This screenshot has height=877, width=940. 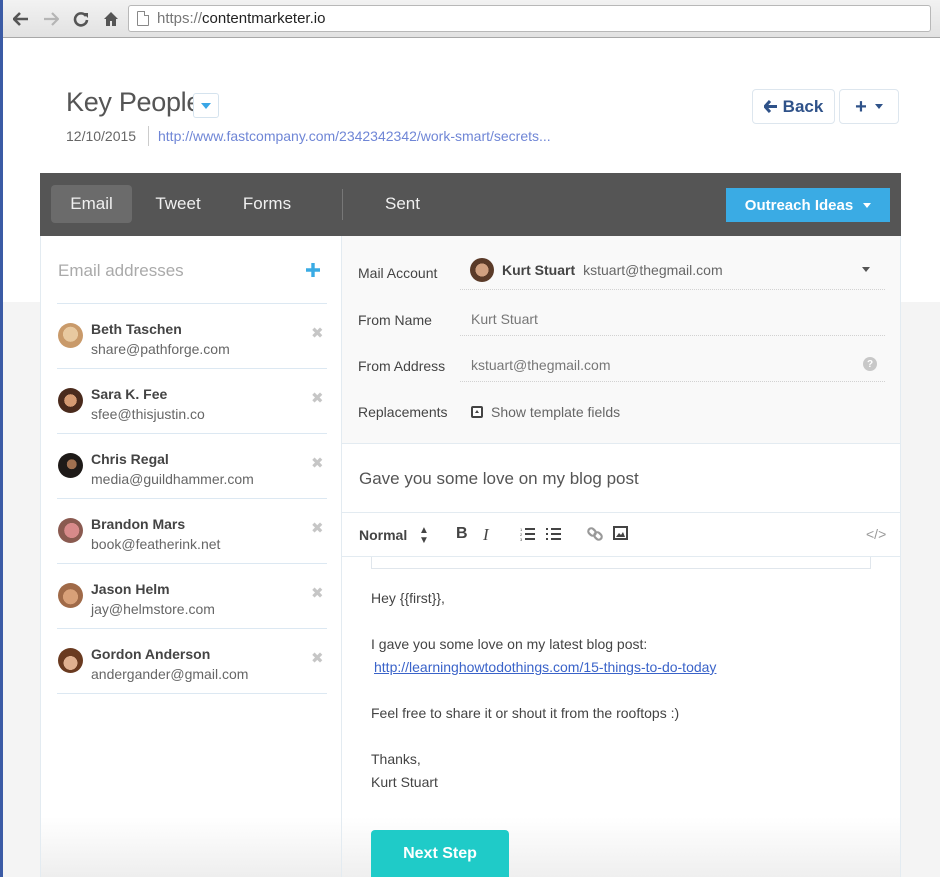 I want to click on body-signature: Kurt Stuart, so click(x=404, y=782).